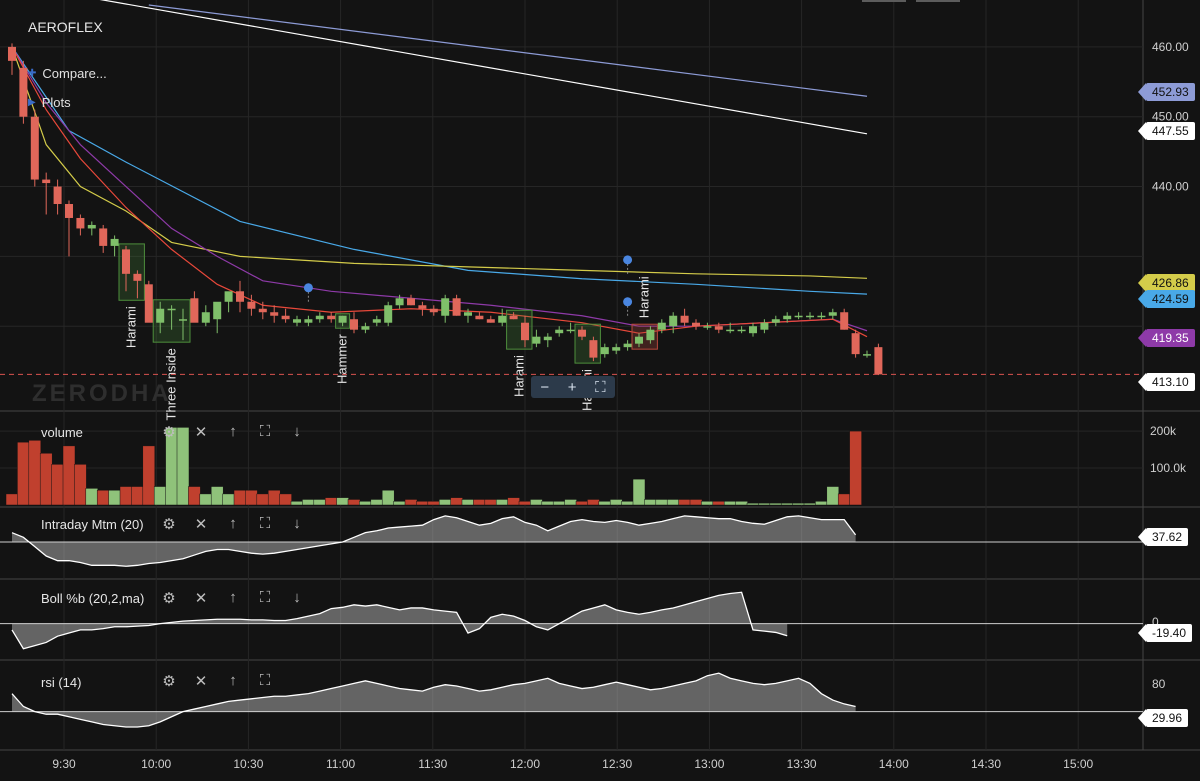  I want to click on x-tick-label: 13:00, so click(709, 764).